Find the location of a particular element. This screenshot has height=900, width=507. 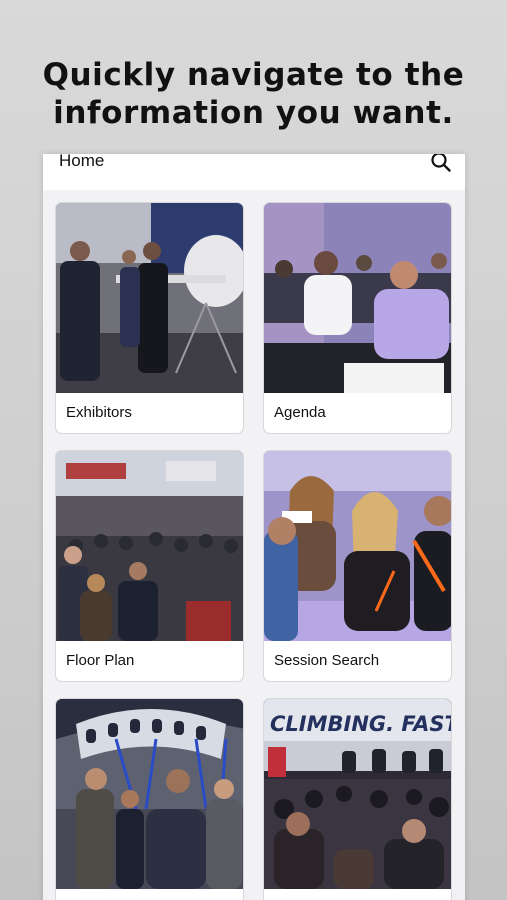

tile-session-search: Session Search is located at coordinates (357, 566).